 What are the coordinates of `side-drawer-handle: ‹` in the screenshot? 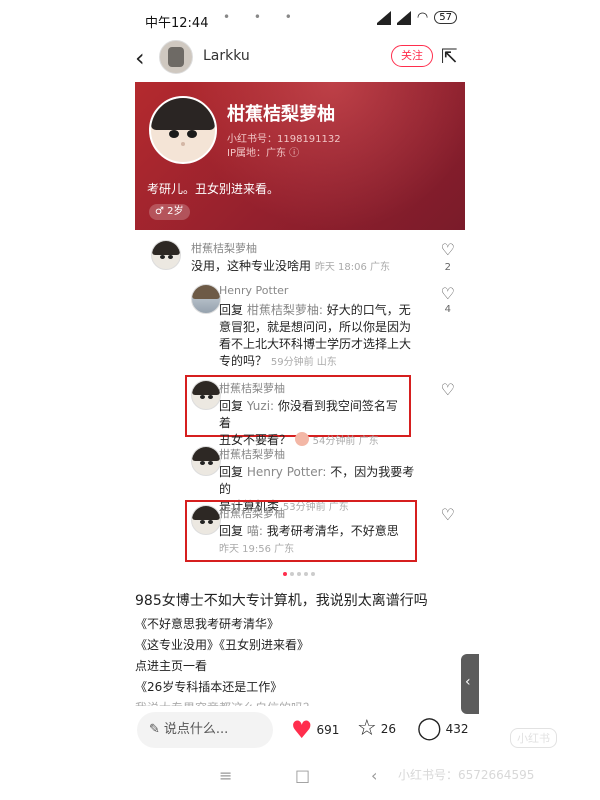 It's located at (470, 684).